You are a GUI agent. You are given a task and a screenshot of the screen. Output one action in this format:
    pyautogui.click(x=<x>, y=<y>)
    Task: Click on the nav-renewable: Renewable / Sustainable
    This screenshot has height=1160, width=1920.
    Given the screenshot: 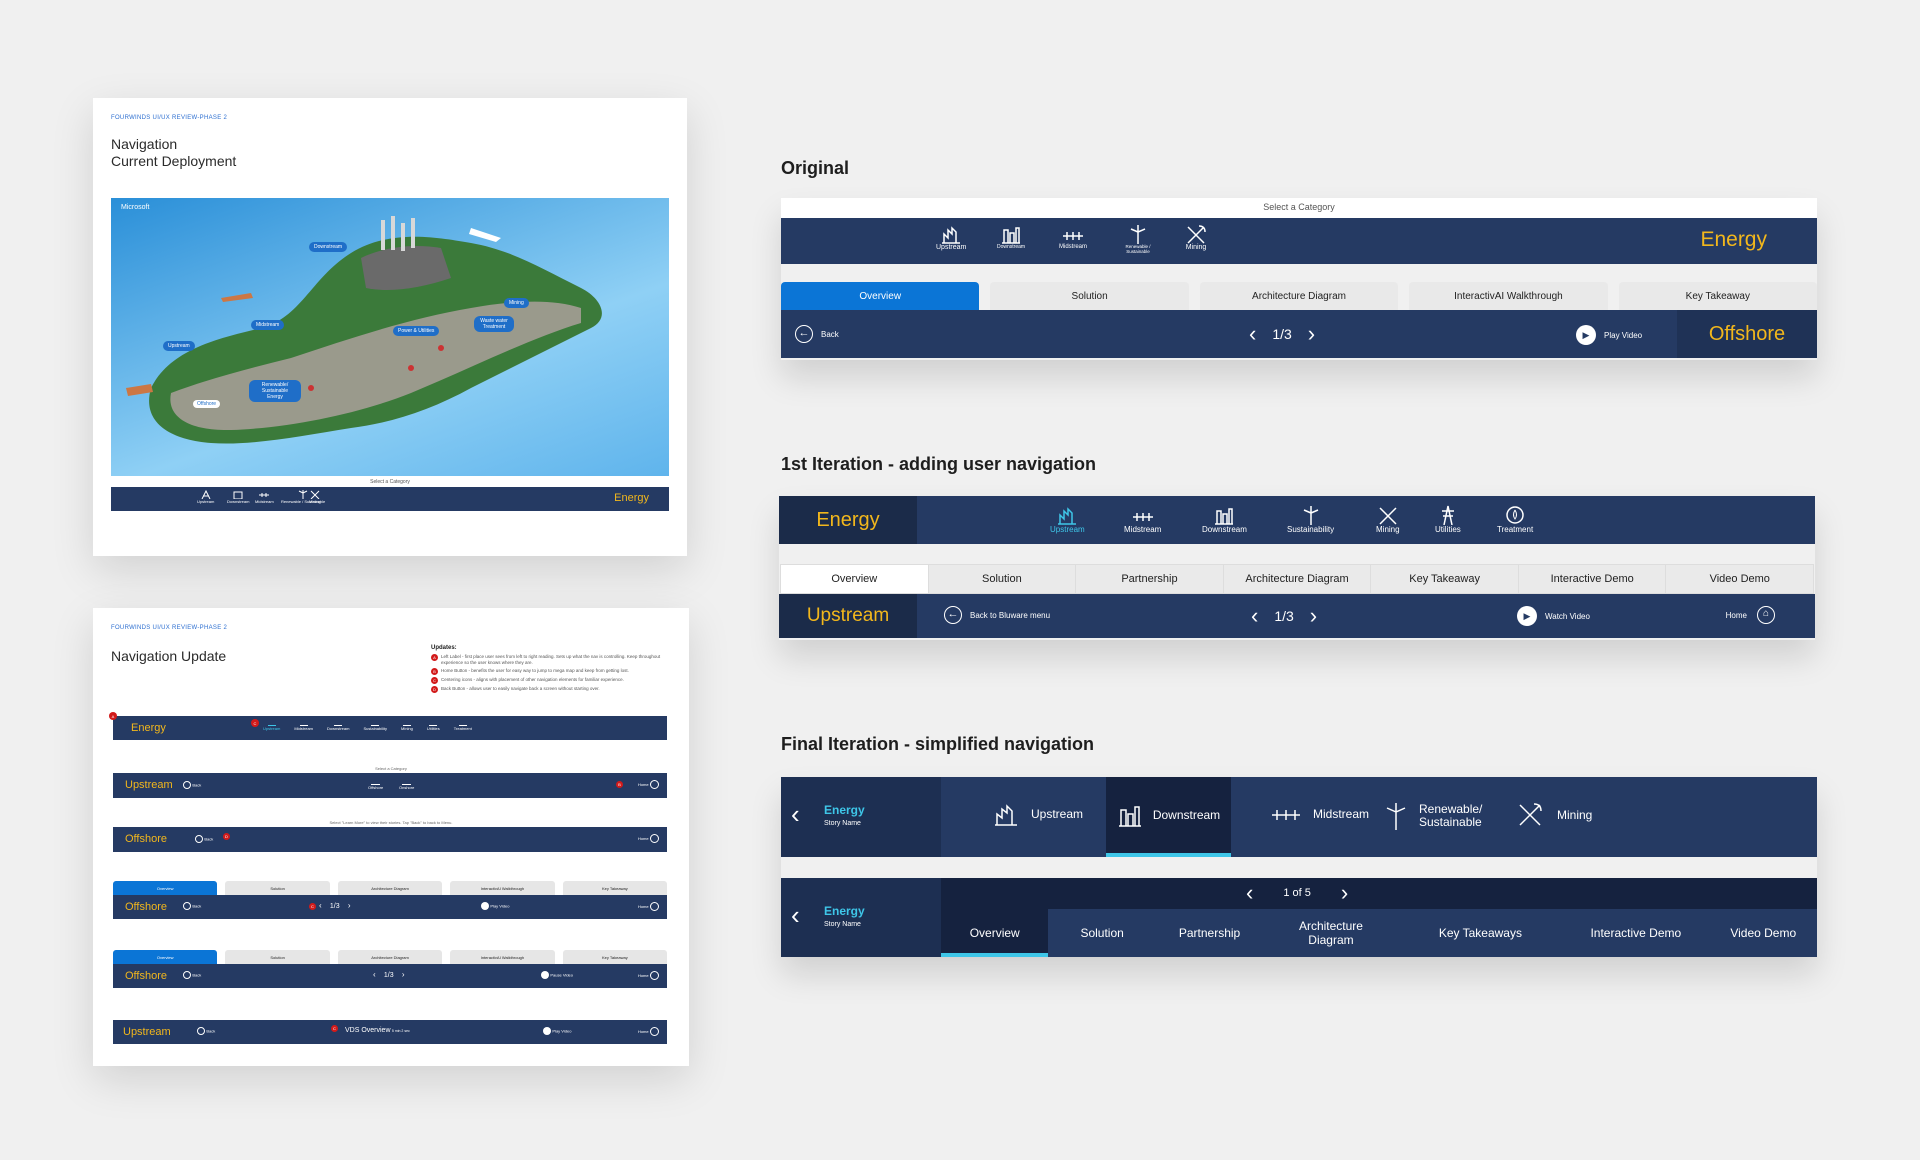 What is the action you would take?
    pyautogui.click(x=1138, y=239)
    